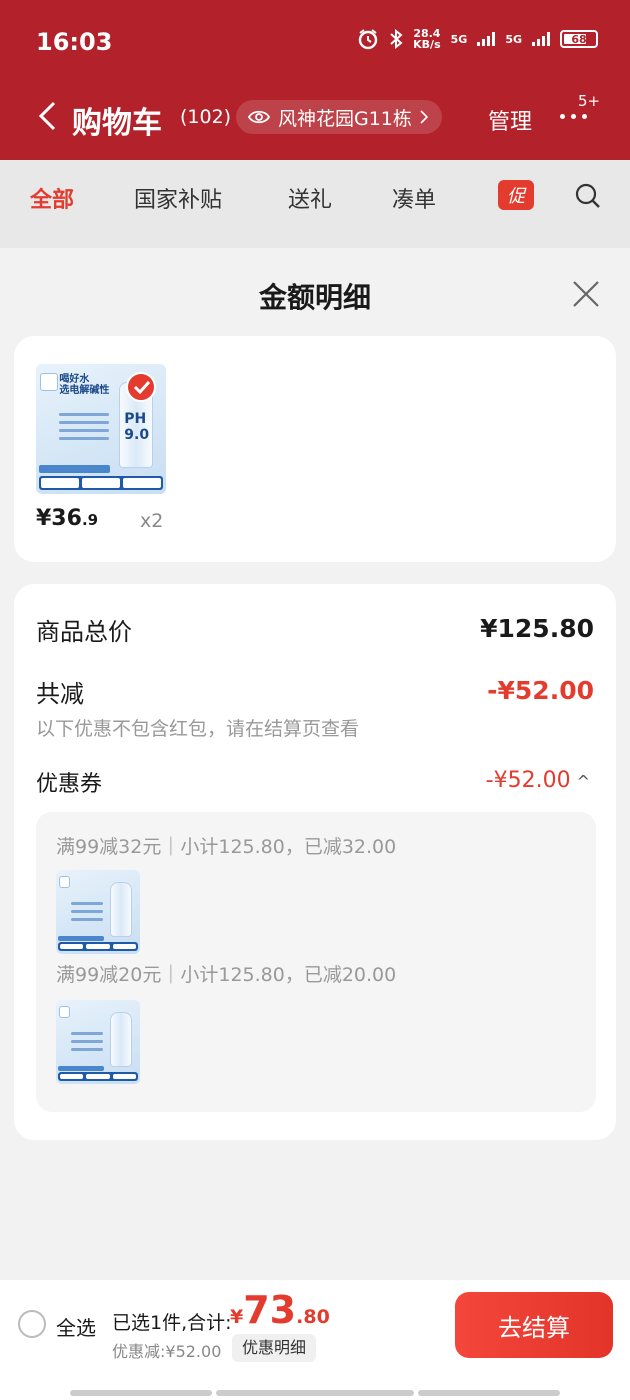 The height and width of the screenshot is (1400, 630). Describe the element at coordinates (427, 44) in the screenshot. I see `speed-unit: KB/s` at that location.